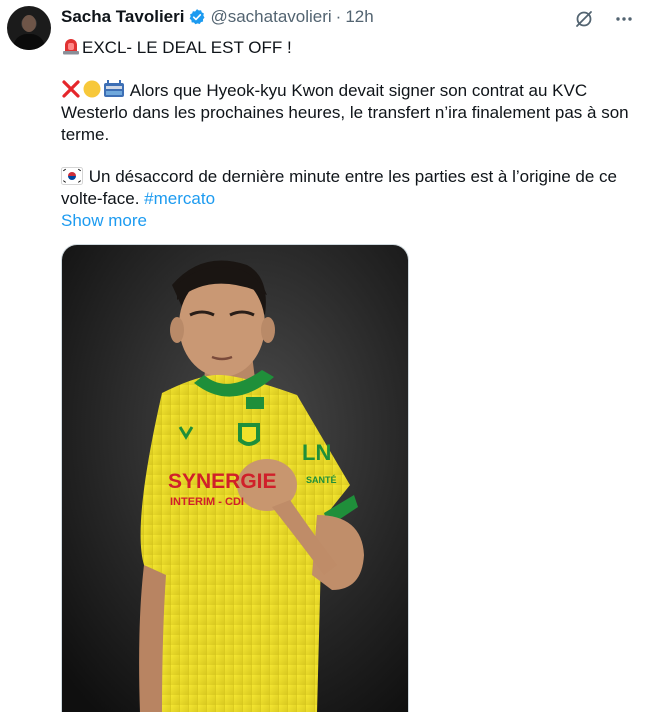 This screenshot has height=712, width=647. What do you see at coordinates (316, 452) in the screenshot?
I see `sleeve-logo: LN` at bounding box center [316, 452].